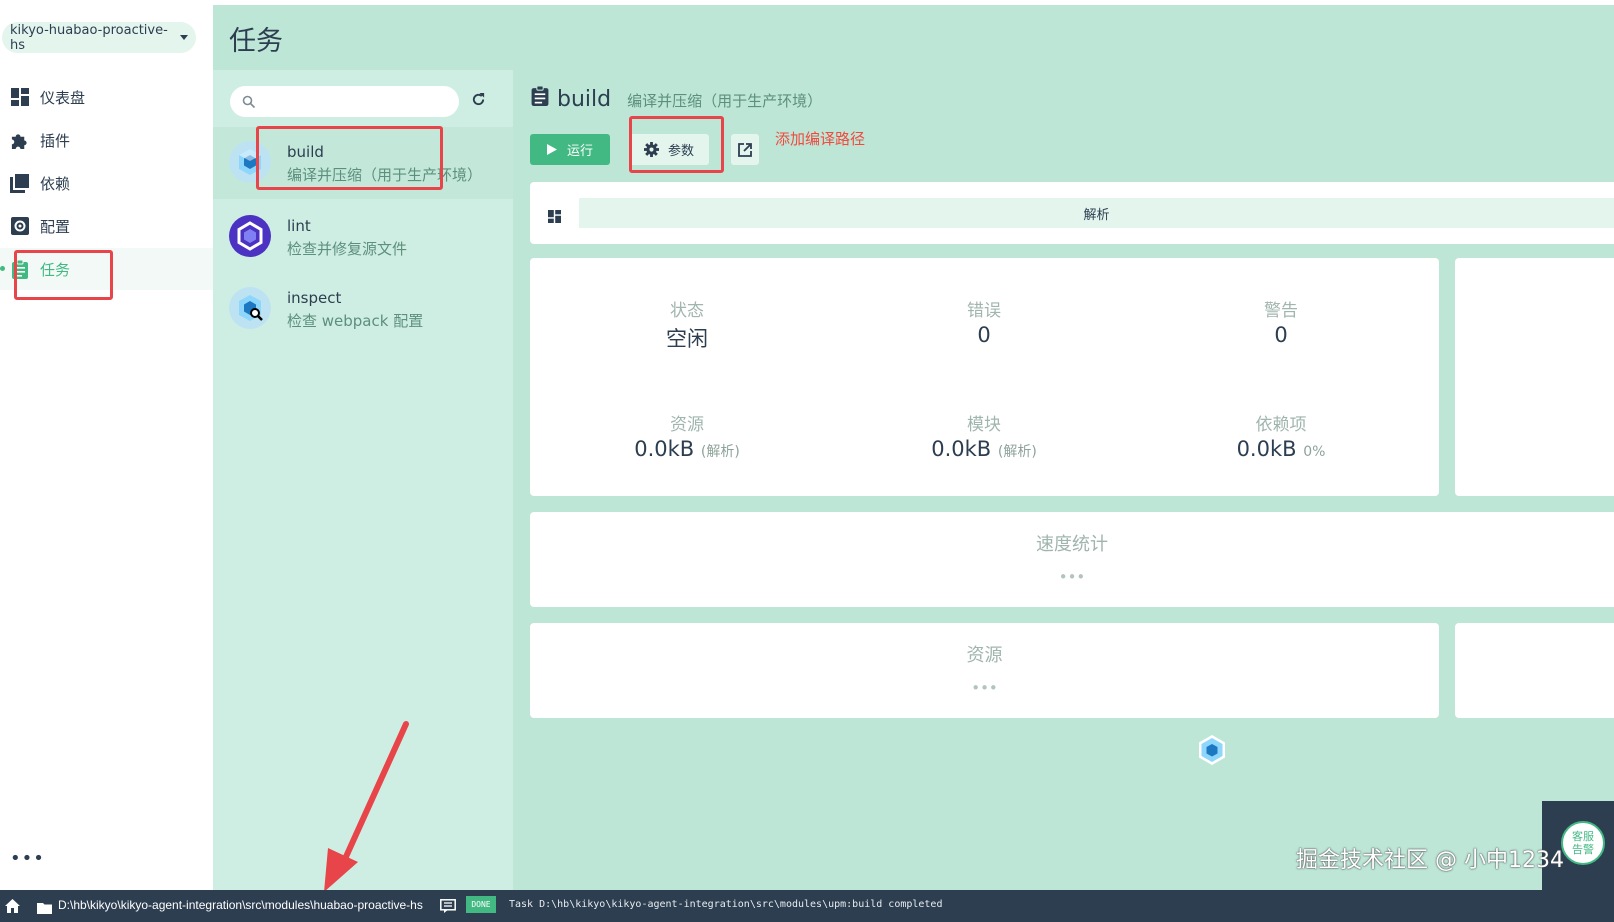  Describe the element at coordinates (344, 101) in the screenshot. I see `search-input` at that location.